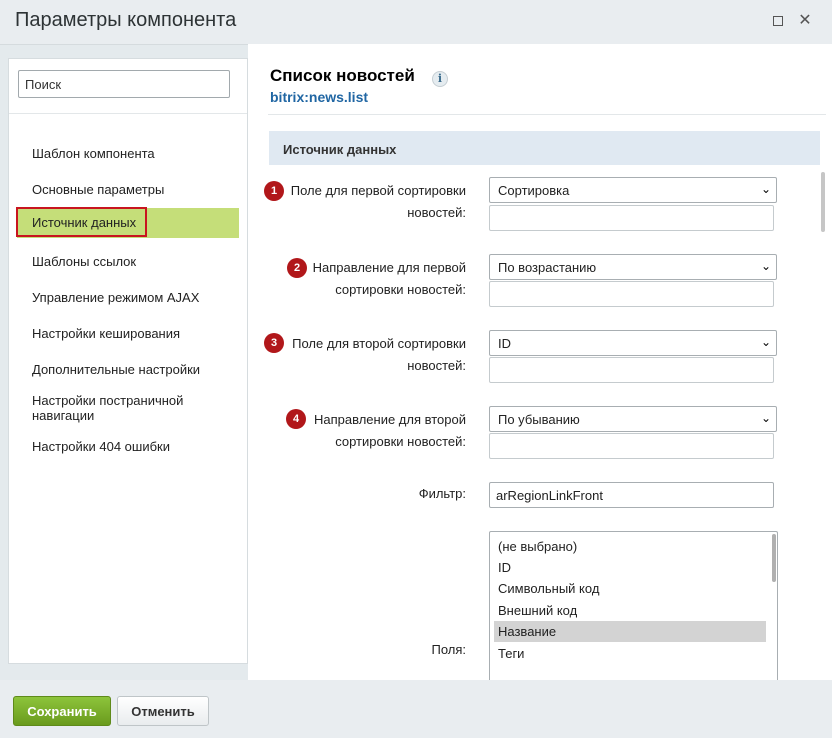 This screenshot has height=738, width=832. What do you see at coordinates (296, 419) in the screenshot?
I see `step-badge: 4` at bounding box center [296, 419].